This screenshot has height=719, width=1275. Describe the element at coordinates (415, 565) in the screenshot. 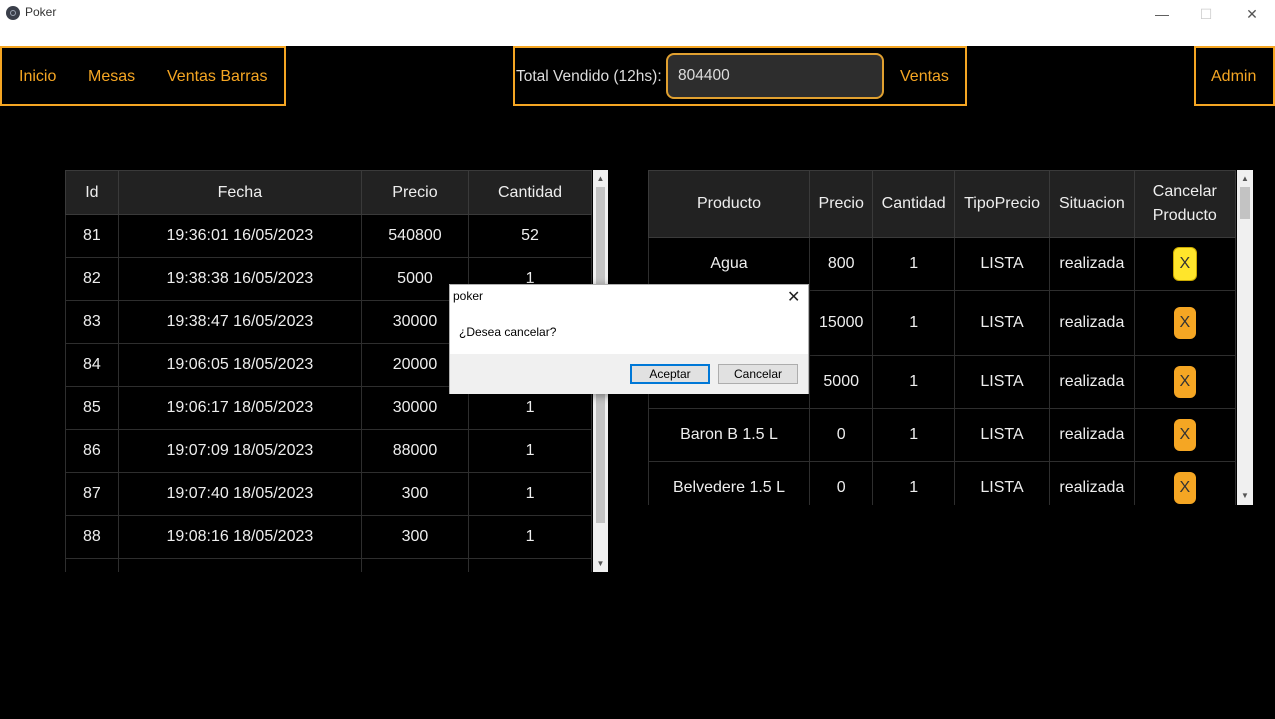

I see `cell-precio: 15000` at that location.